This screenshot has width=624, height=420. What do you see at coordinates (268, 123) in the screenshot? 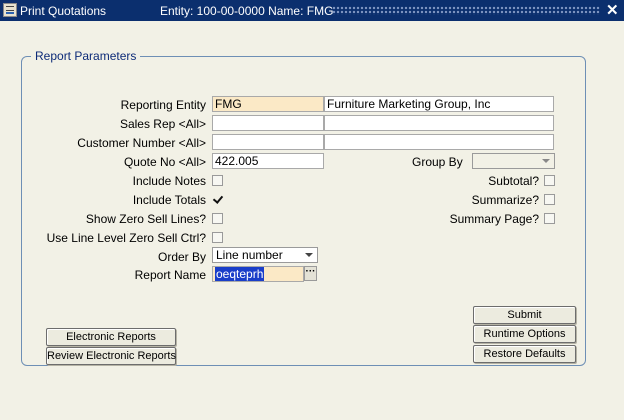
I see `sales-rep-code-field` at bounding box center [268, 123].